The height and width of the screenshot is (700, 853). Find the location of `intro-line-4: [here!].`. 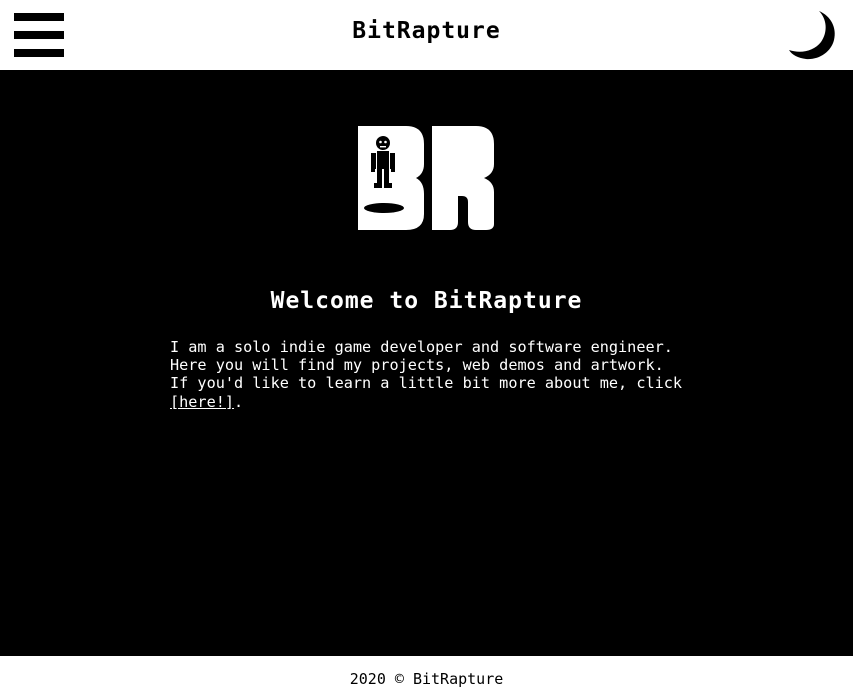

intro-line-4: [here!]. is located at coordinates (450, 402).